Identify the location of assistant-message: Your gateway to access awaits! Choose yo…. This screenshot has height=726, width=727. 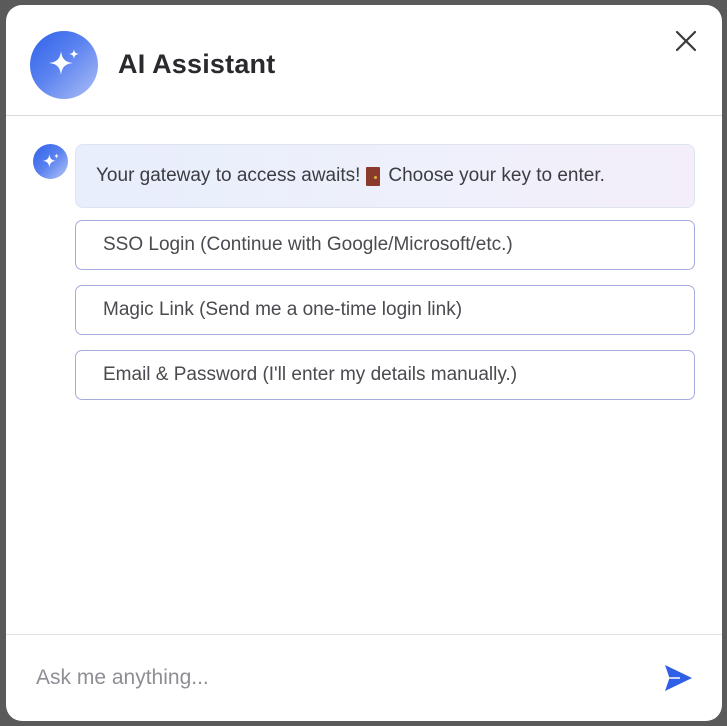
(385, 176).